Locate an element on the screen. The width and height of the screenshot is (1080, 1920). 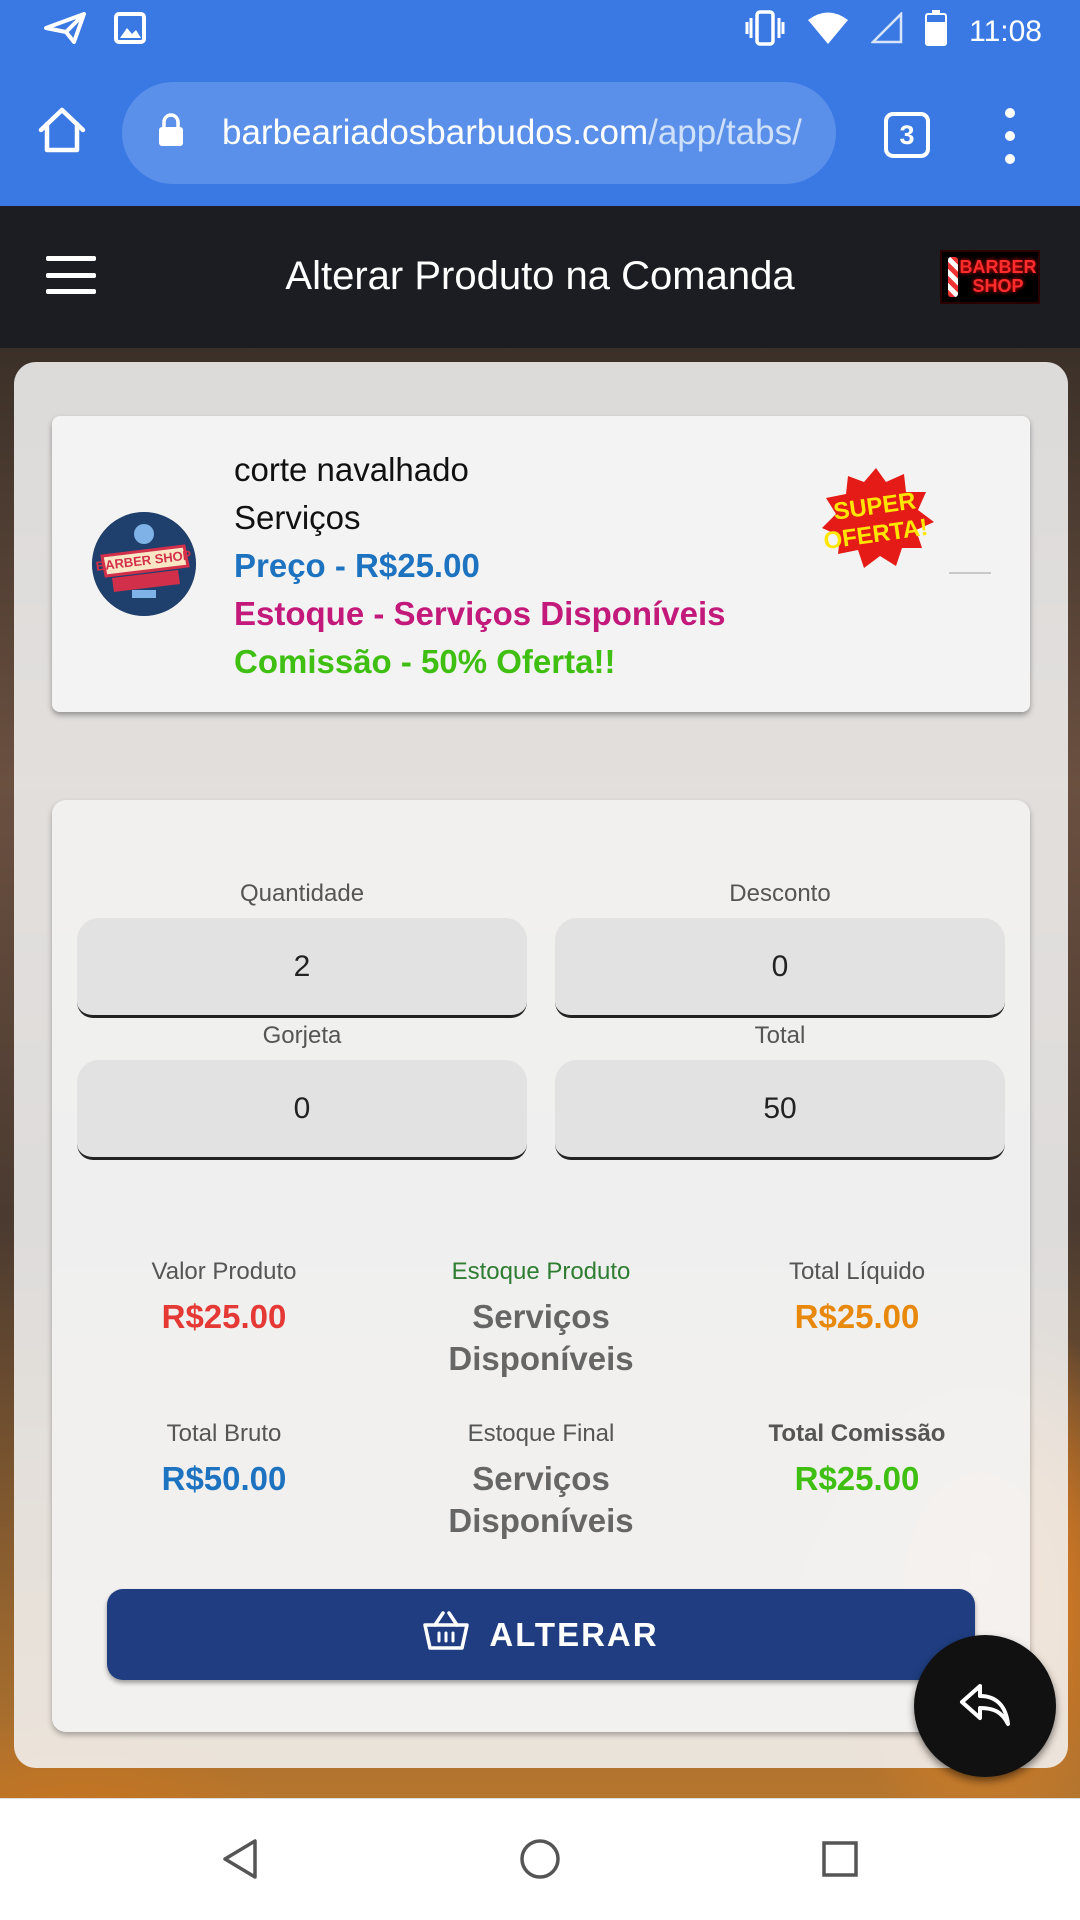
product-category: Serviços is located at coordinates (297, 517).